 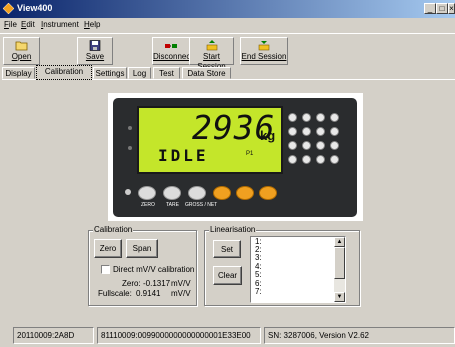 I want to click on list-item: 3:, so click(x=258, y=258).